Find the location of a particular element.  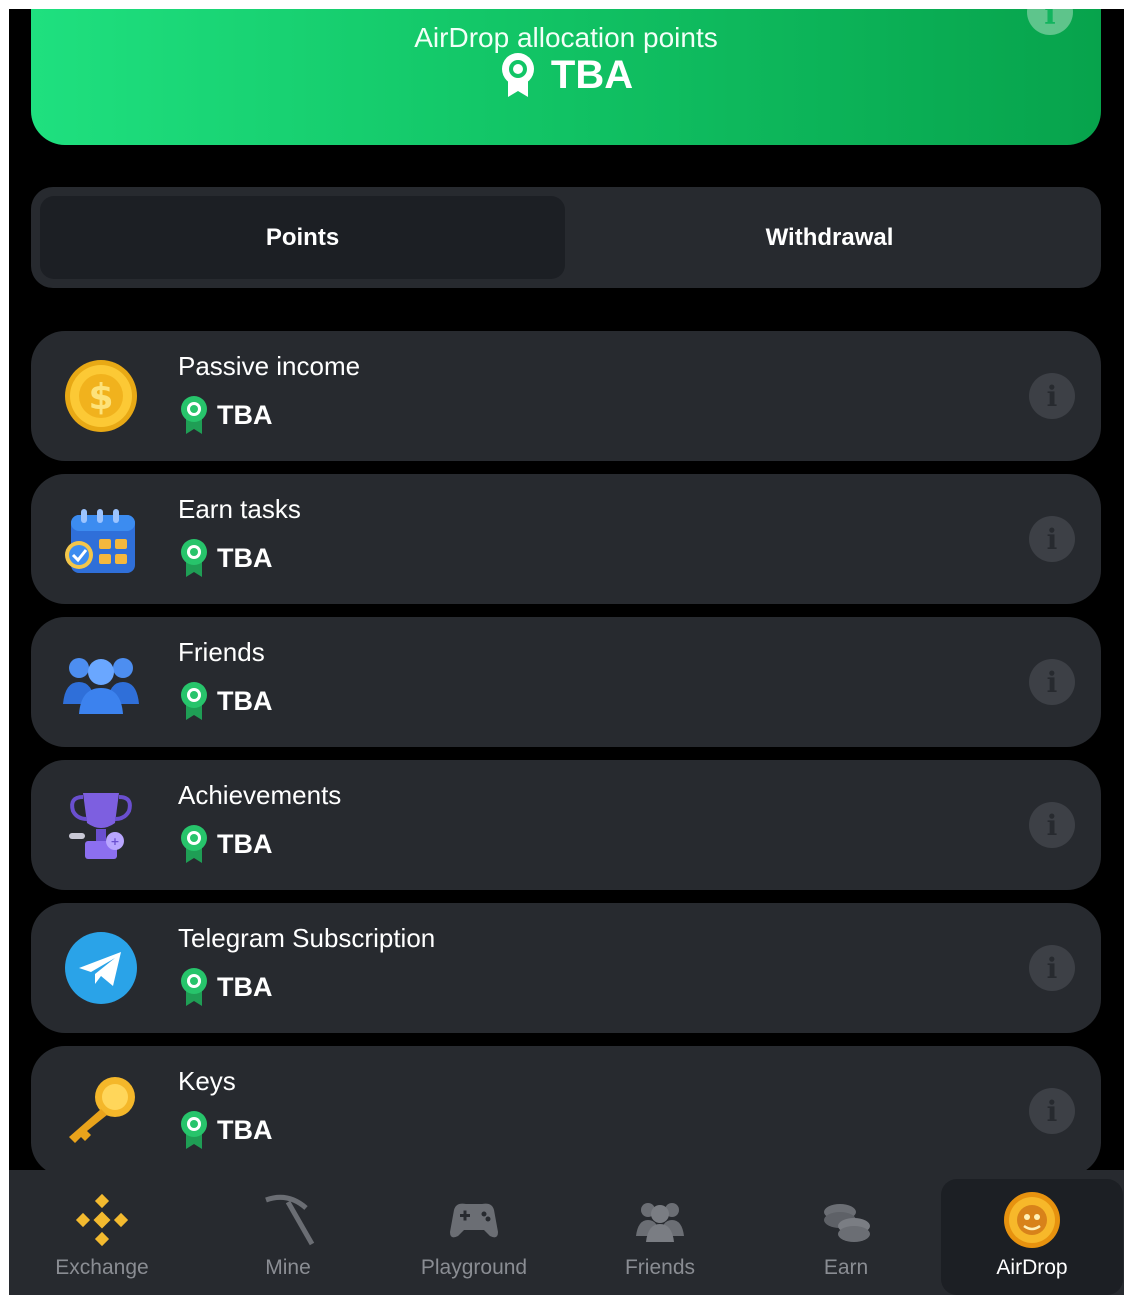

coins-icon is located at coordinates (847, 1223).